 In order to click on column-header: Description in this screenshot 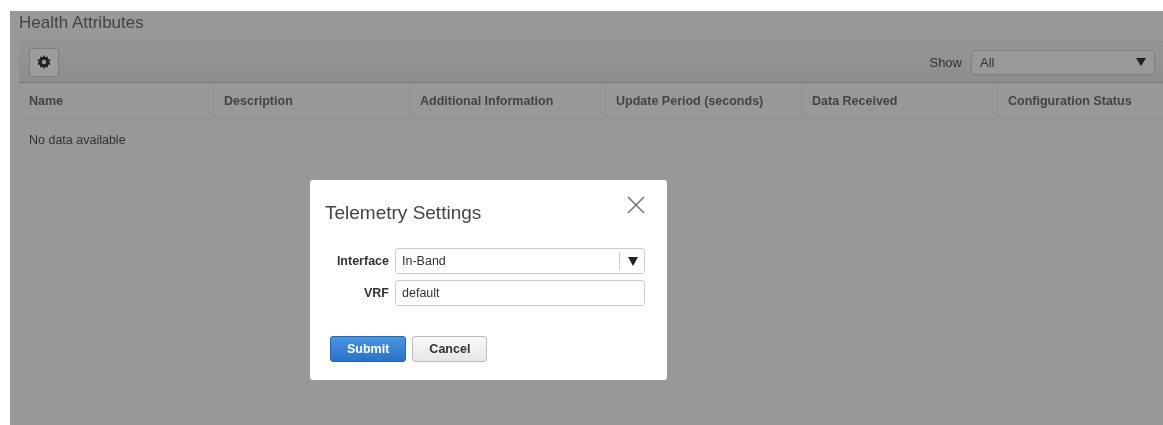, I will do `click(312, 100)`.